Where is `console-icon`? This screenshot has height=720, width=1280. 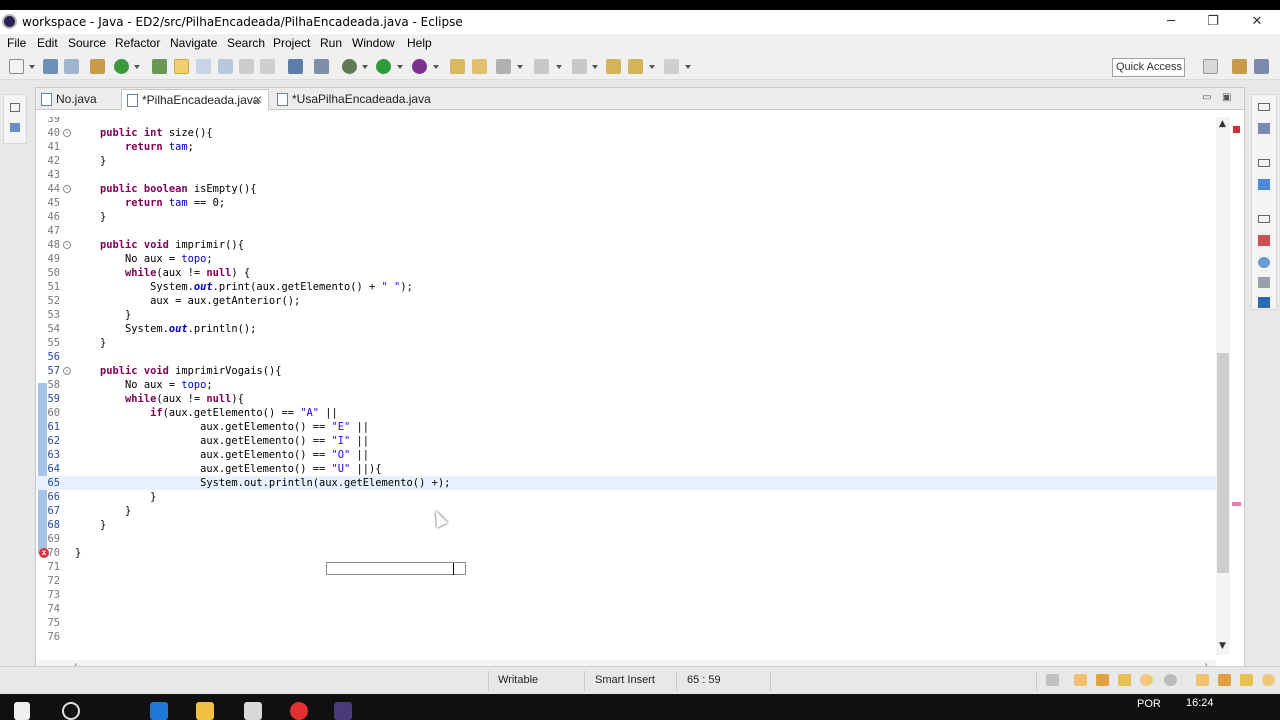
console-icon is located at coordinates (295, 66).